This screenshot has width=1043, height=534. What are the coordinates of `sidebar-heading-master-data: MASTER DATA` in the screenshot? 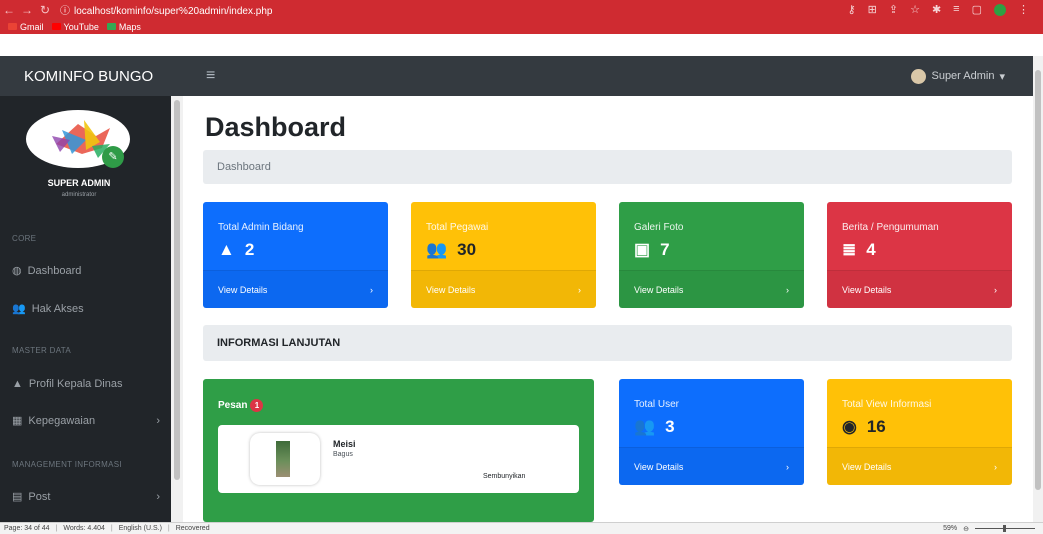 It's located at (42, 350).